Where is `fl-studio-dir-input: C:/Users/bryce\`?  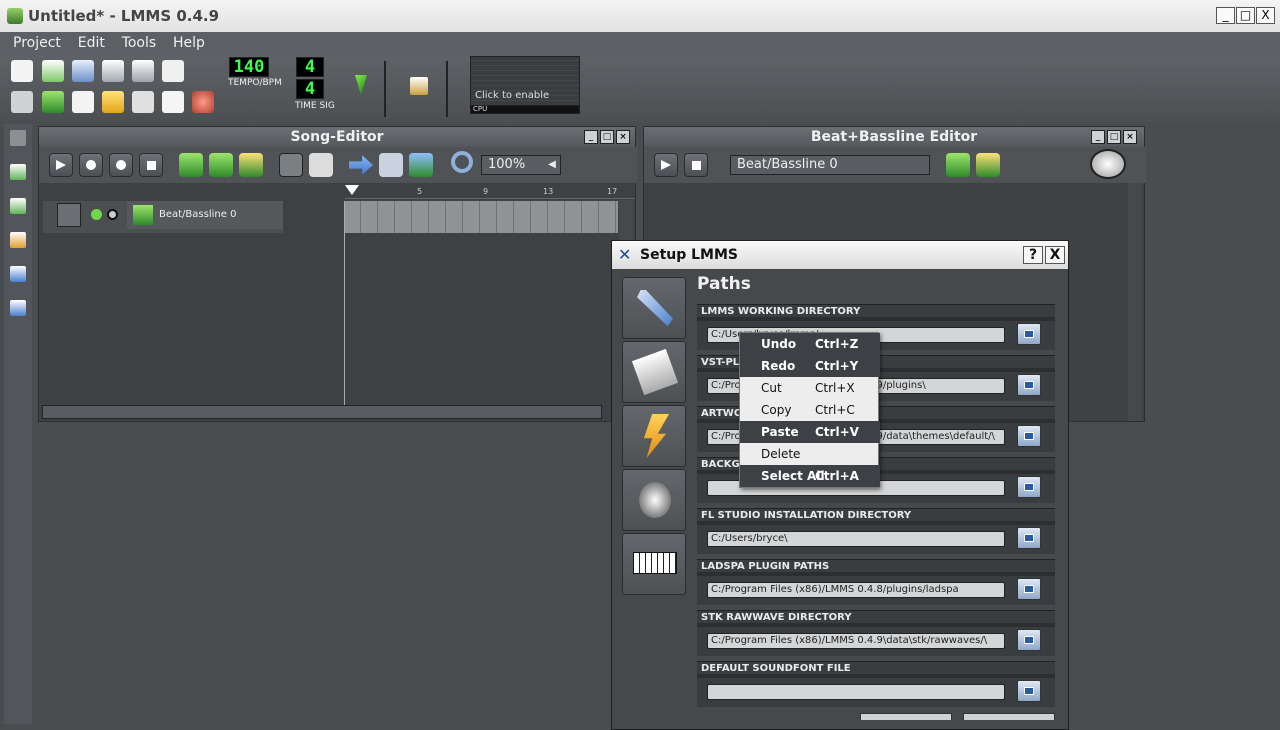
fl-studio-dir-input: C:/Users/bryce\ is located at coordinates (856, 539).